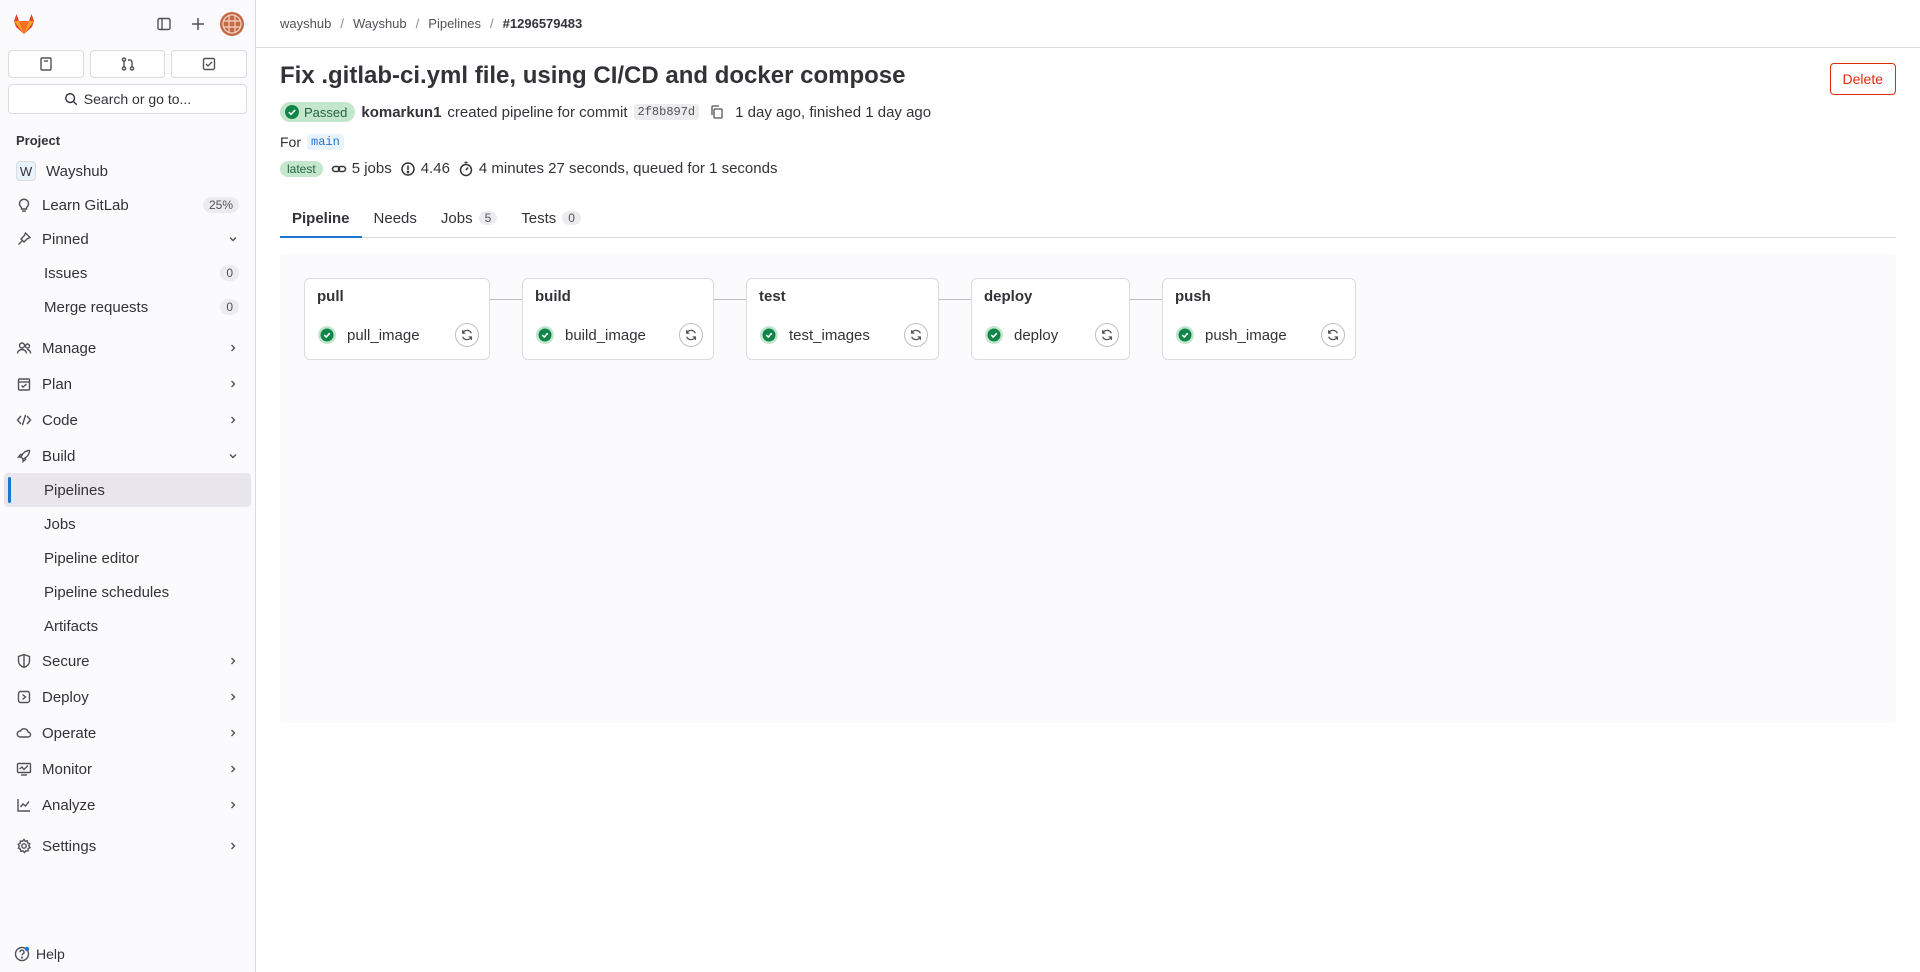  What do you see at coordinates (127, 307) in the screenshot?
I see `sidebar-item-merge-requests: Merge requests 0` at bounding box center [127, 307].